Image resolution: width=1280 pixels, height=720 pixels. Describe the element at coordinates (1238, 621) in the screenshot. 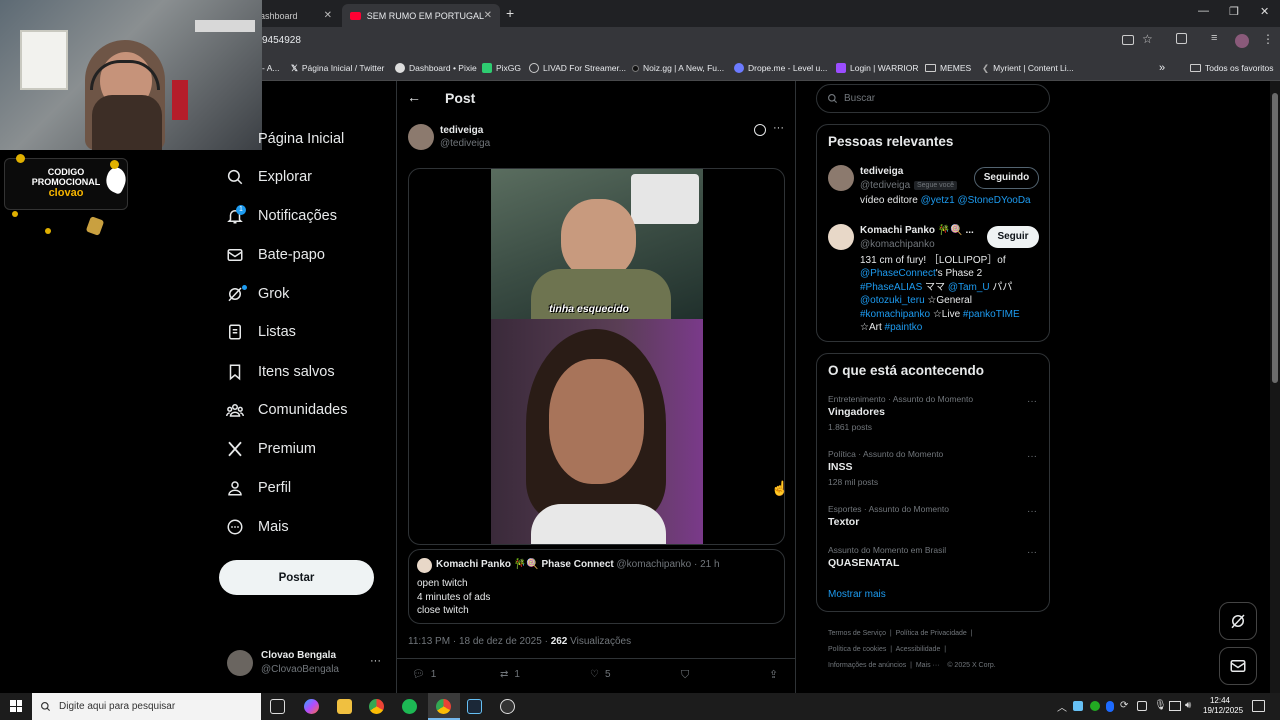

I see `grok-float-button` at that location.